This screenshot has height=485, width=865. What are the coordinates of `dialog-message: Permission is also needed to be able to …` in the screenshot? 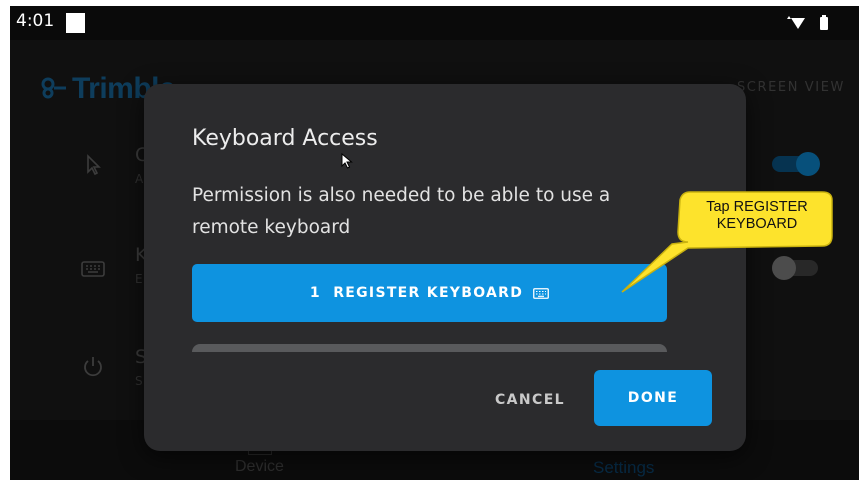 It's located at (401, 211).